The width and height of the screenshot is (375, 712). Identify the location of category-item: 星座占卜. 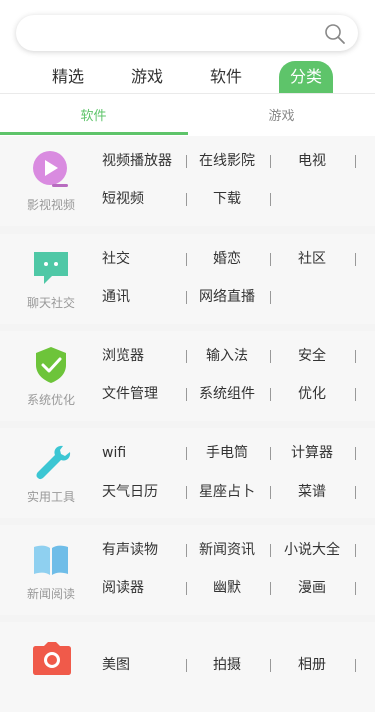
(227, 492).